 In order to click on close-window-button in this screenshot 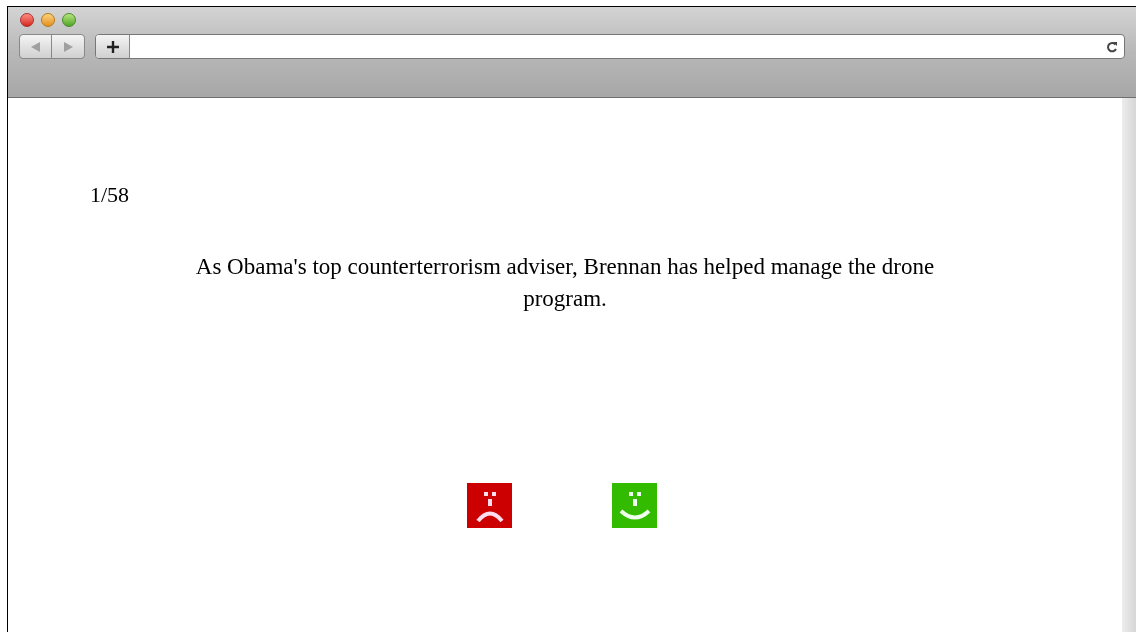, I will do `click(27, 20)`.